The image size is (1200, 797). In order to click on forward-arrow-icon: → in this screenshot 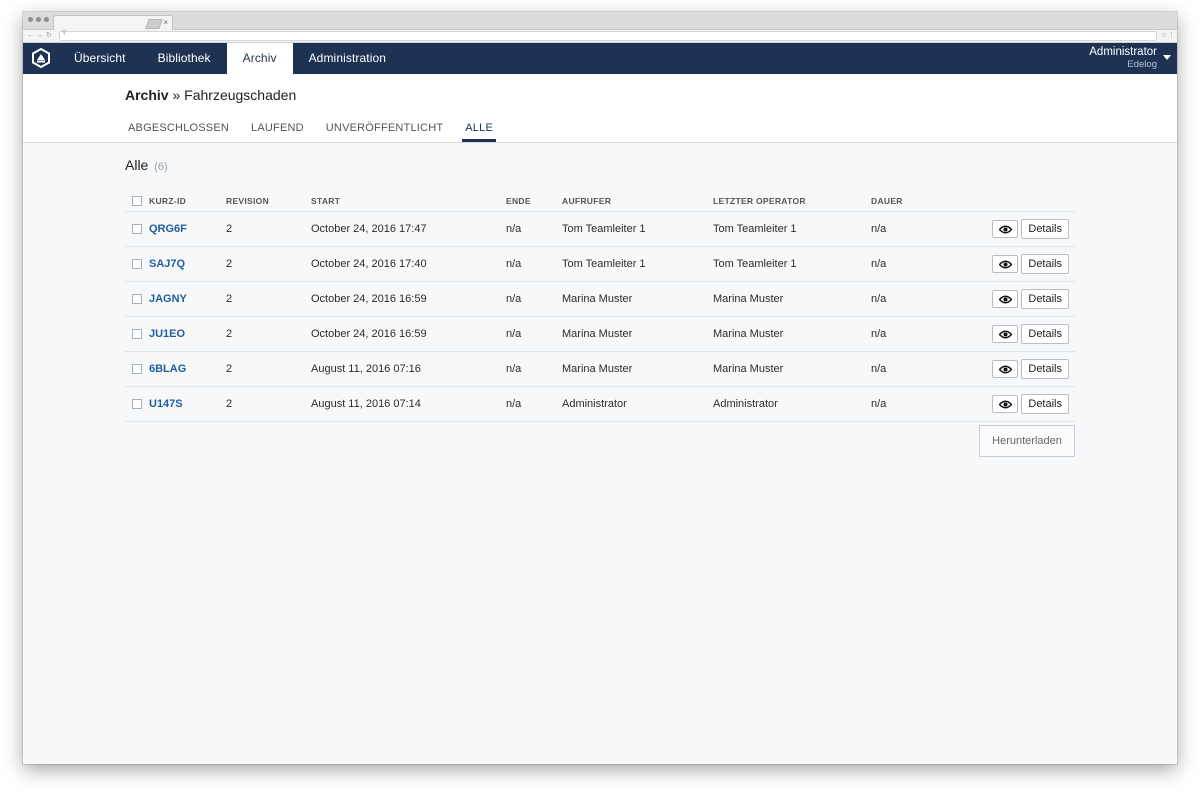, I will do `click(39, 36)`.